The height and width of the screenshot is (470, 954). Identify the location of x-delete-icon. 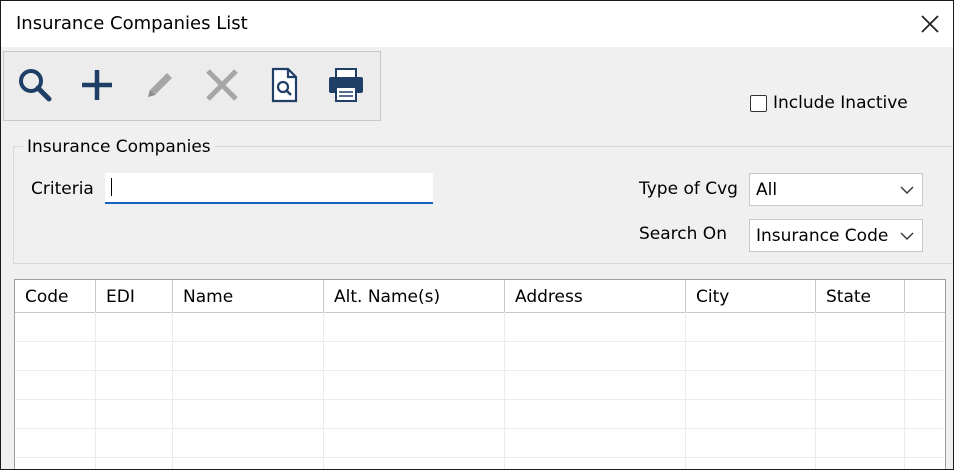
(222, 85).